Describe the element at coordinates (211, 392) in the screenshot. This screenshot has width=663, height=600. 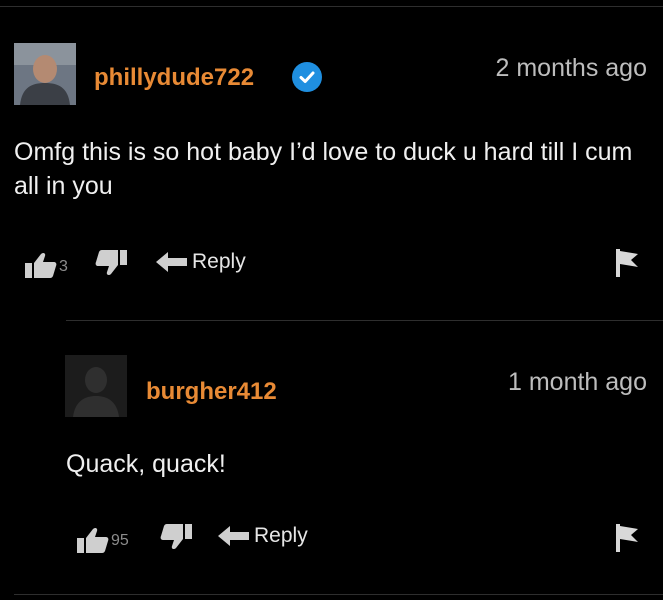
I see `username: burgher412` at that location.